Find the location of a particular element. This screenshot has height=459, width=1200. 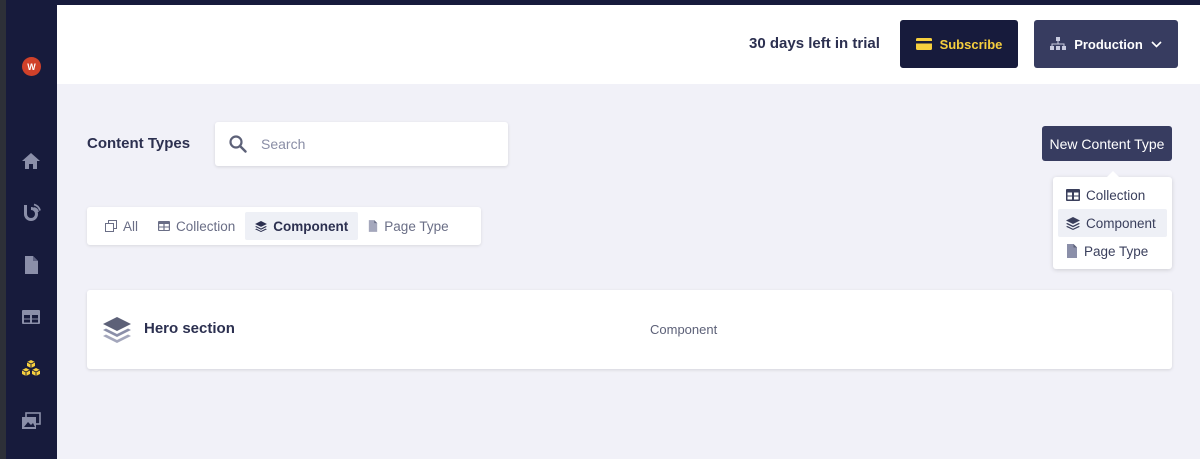

content-type-kind: Component is located at coordinates (684, 329).